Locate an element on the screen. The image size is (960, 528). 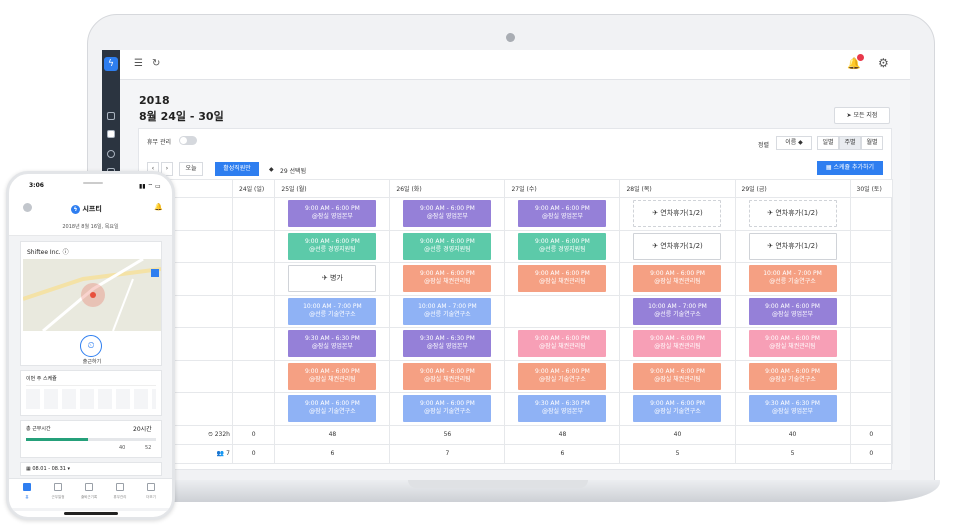
tab-label: 홈 is located at coordinates (27, 497).